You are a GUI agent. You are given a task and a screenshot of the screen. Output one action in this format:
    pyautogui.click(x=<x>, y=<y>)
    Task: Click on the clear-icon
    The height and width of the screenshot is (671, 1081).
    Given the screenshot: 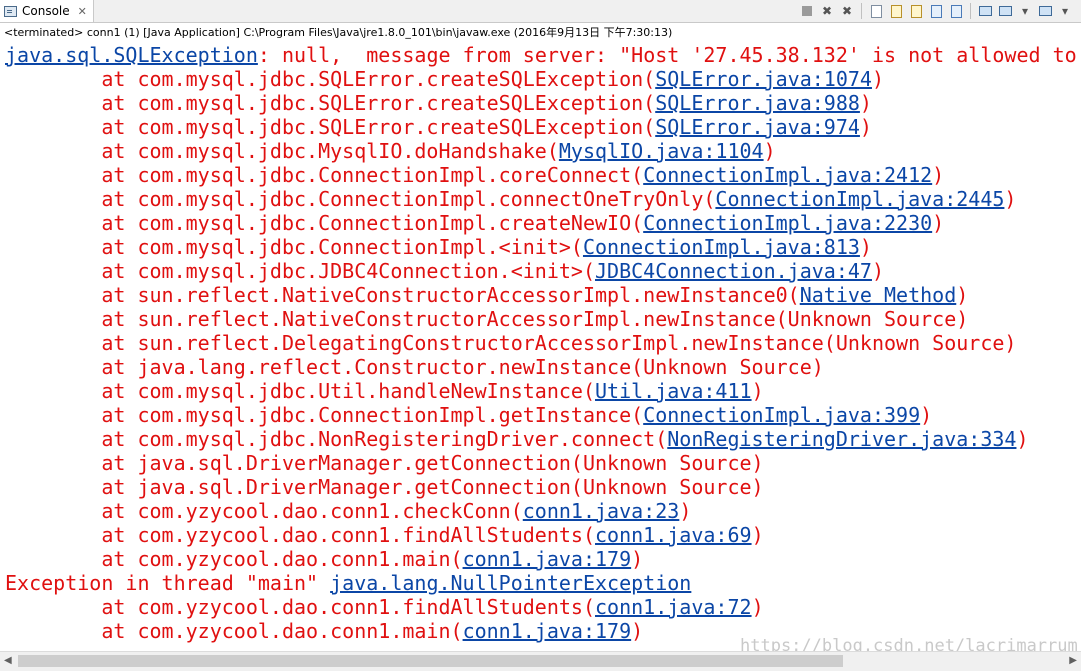 What is the action you would take?
    pyautogui.click(x=876, y=11)
    